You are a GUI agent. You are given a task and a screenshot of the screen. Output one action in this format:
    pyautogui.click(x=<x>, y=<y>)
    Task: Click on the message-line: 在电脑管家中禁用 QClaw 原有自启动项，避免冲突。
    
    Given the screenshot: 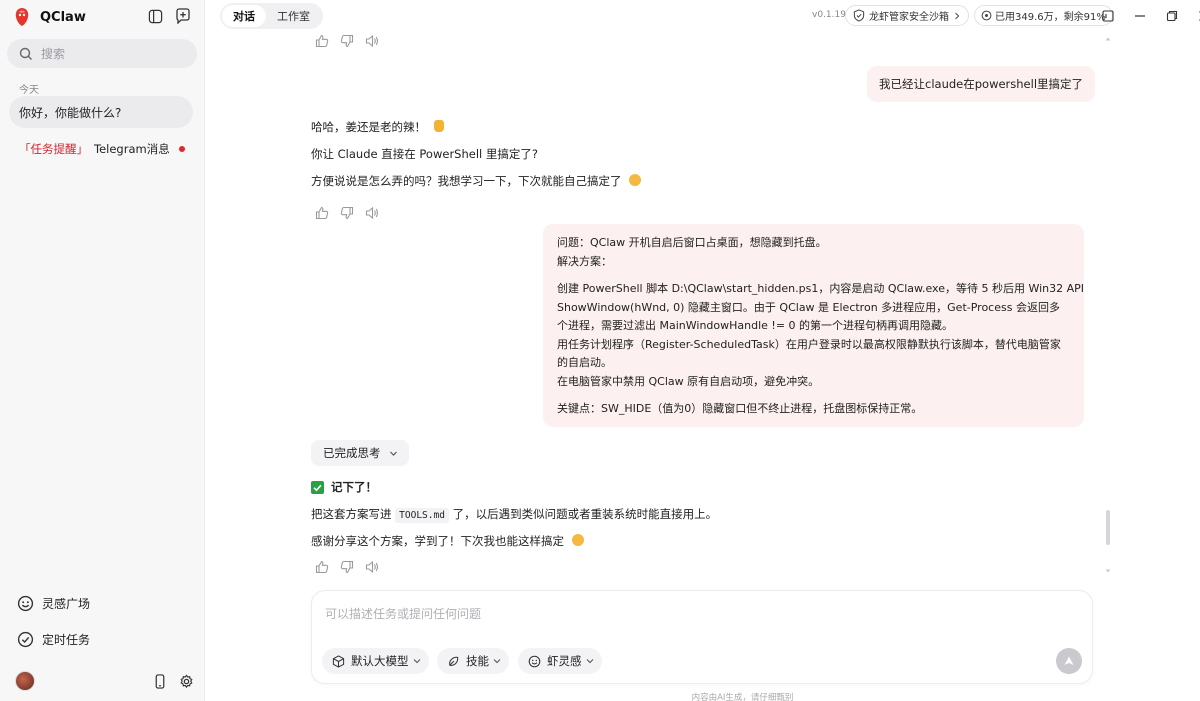 What is the action you would take?
    pyautogui.click(x=688, y=381)
    